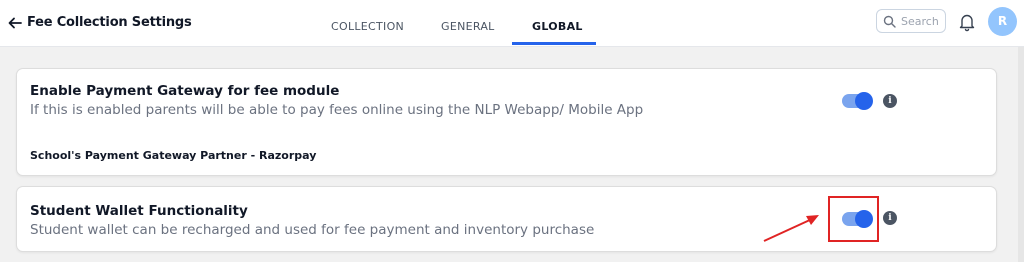 The width and height of the screenshot is (1024, 262). I want to click on active-tab-indicator, so click(554, 43).